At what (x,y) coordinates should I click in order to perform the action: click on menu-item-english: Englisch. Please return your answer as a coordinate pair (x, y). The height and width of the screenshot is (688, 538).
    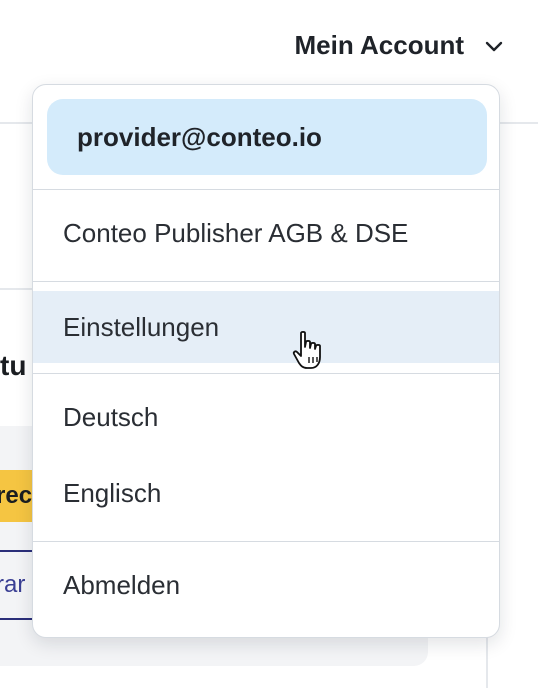
    Looking at the image, I should click on (266, 493).